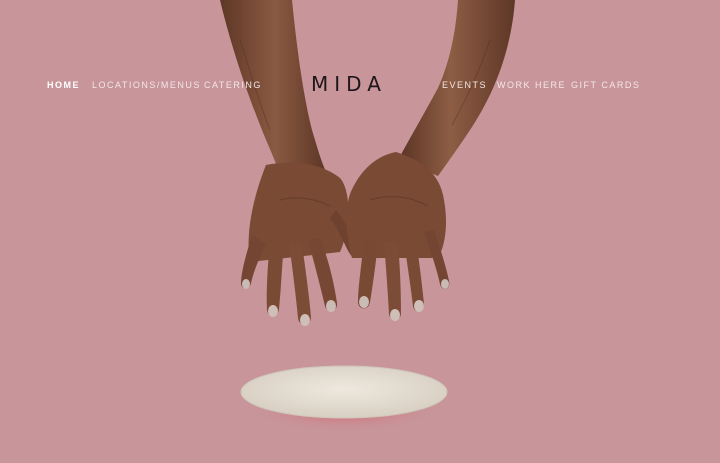  I want to click on site-logo: MIDA, so click(349, 84).